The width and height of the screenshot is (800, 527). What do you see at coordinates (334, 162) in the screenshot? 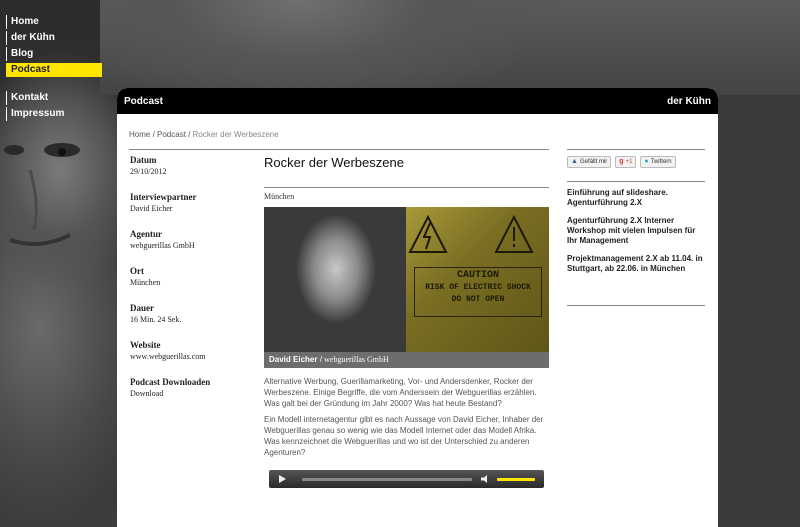
I see `article-title: Rocker der Werbeszene` at bounding box center [334, 162].